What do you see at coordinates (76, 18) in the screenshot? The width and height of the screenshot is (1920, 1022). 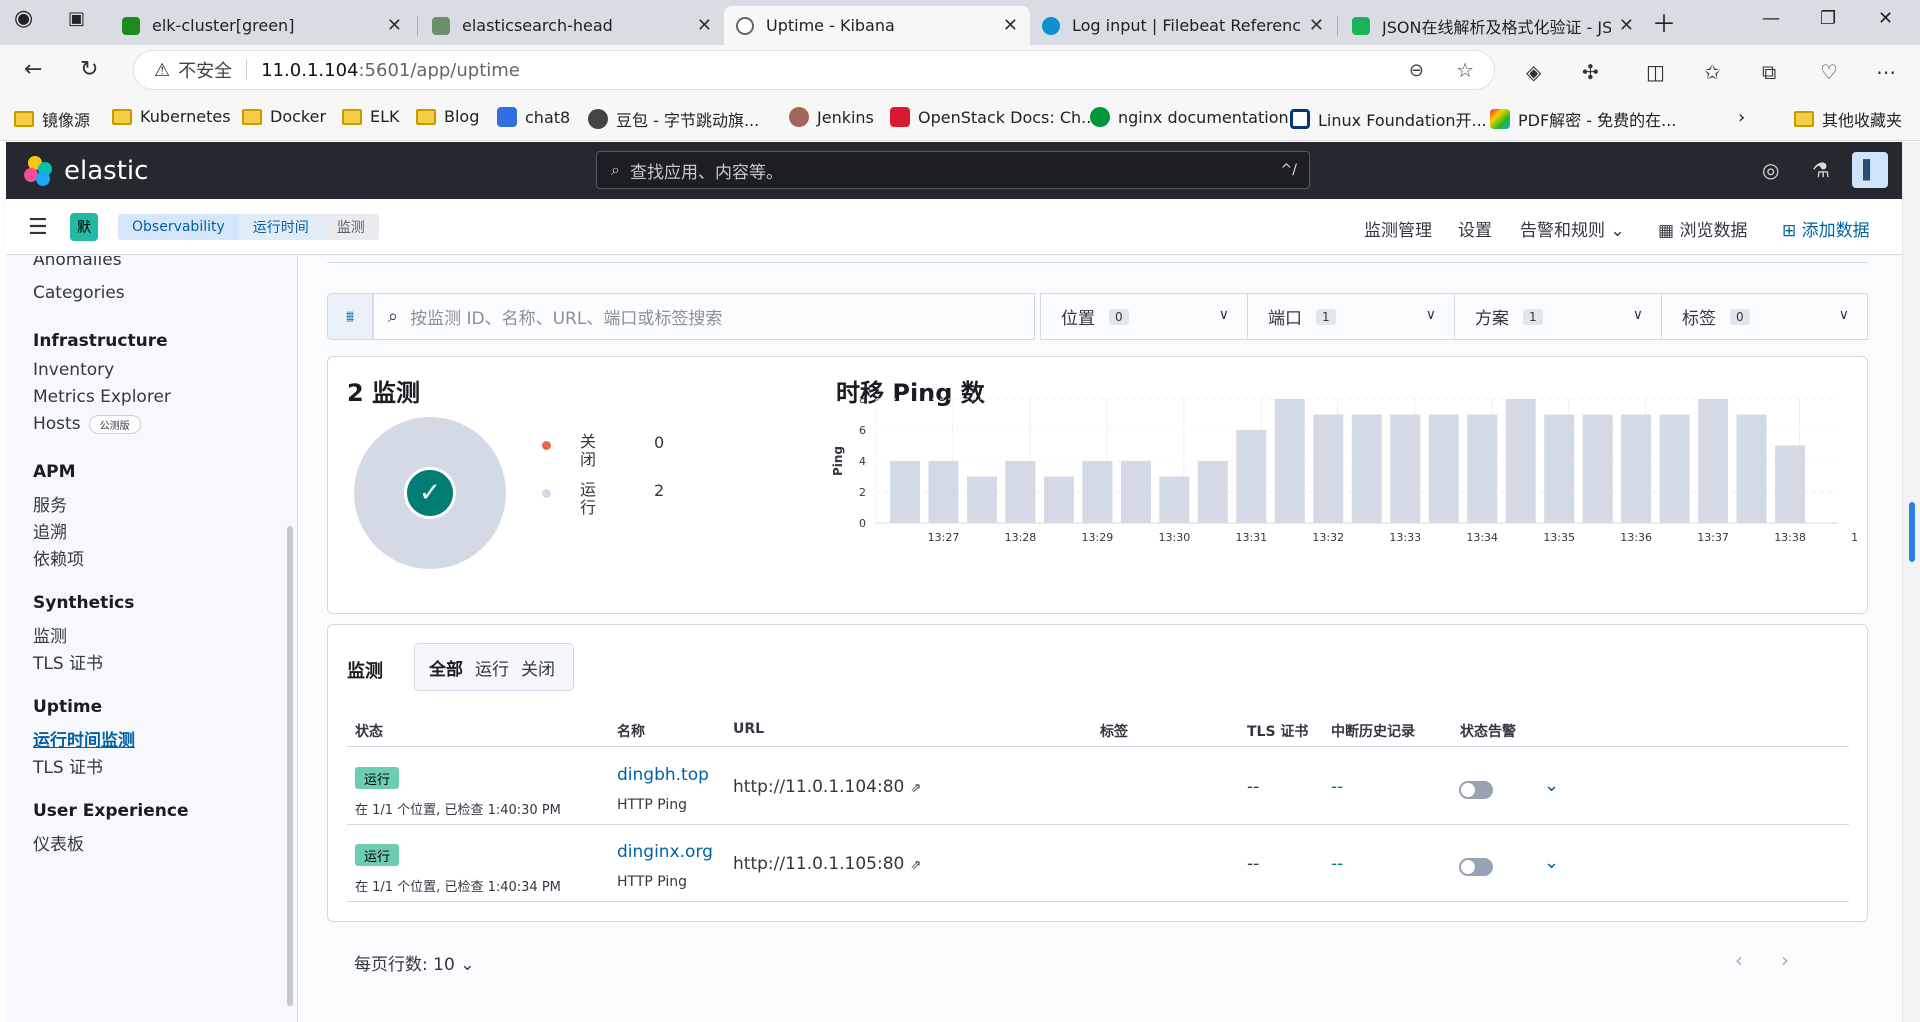 I see `tab-actions-icon: ▣` at bounding box center [76, 18].